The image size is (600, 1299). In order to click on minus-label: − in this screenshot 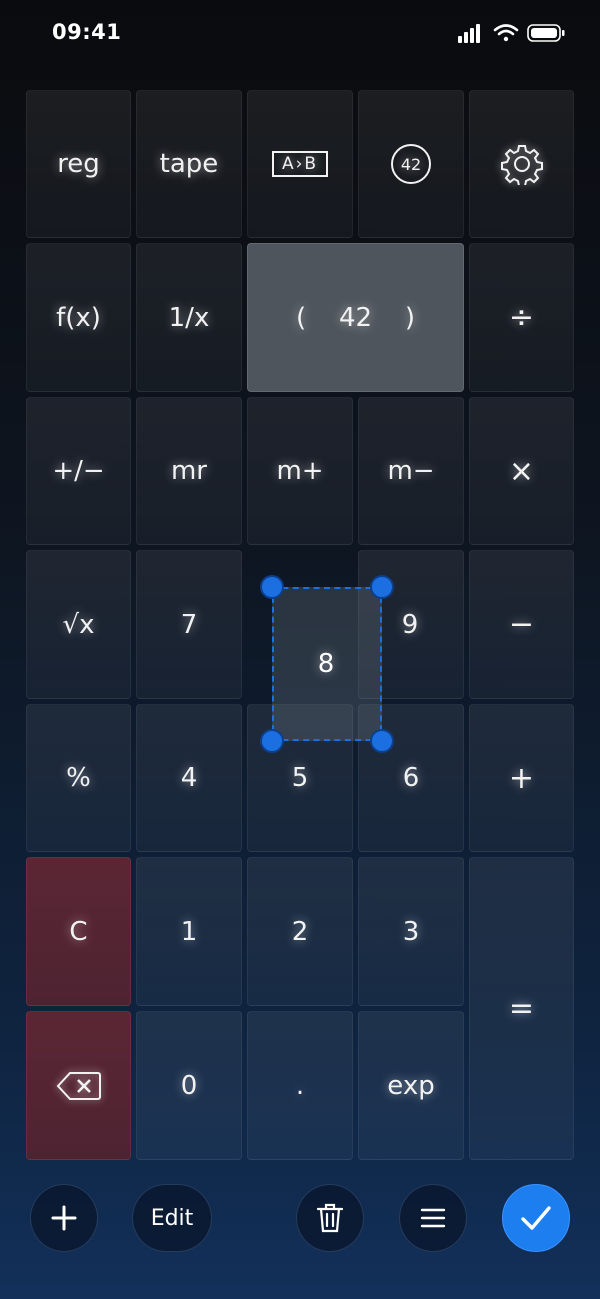, I will do `click(521, 624)`.